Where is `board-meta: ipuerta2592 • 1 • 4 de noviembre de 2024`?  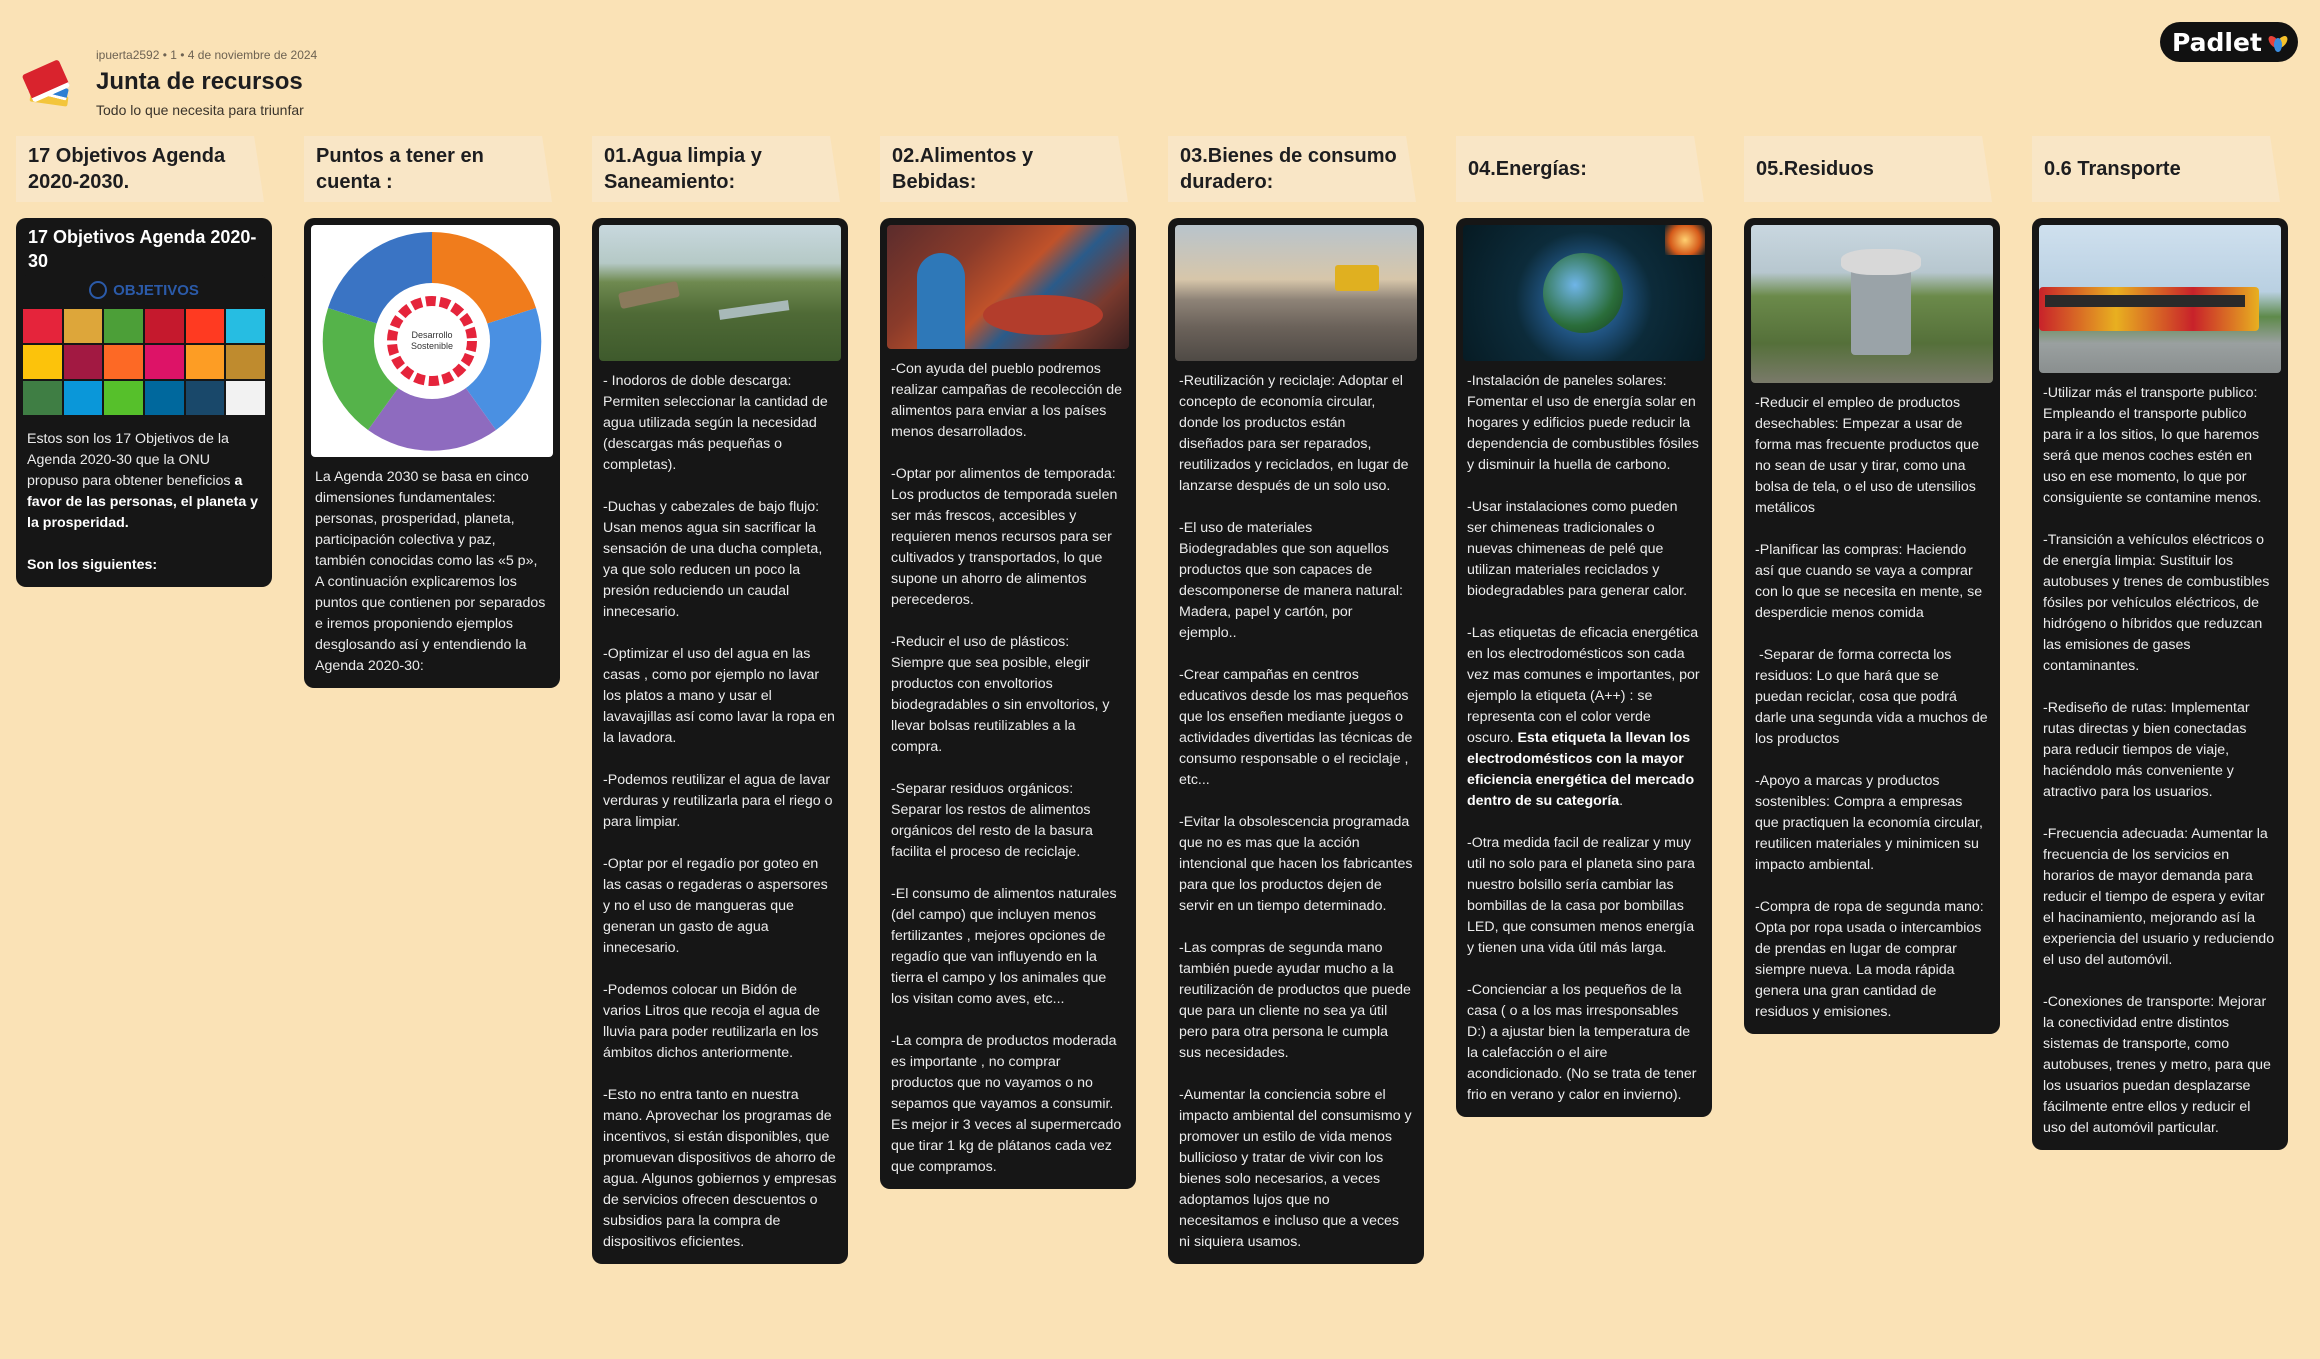
board-meta: ipuerta2592 • 1 • 4 de noviembre de 2024 is located at coordinates (207, 55).